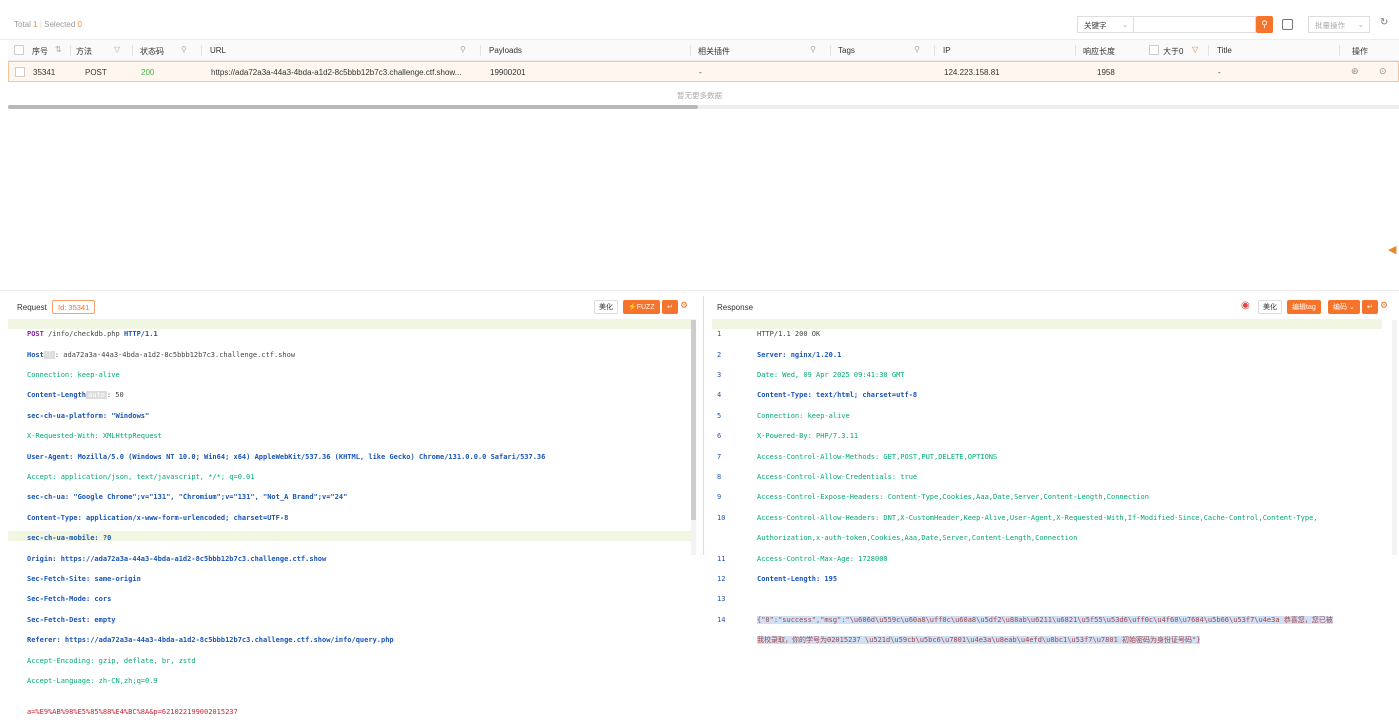 Image resolution: width=1399 pixels, height=727 pixels. What do you see at coordinates (1287, 24) in the screenshot?
I see `copy-icon` at bounding box center [1287, 24].